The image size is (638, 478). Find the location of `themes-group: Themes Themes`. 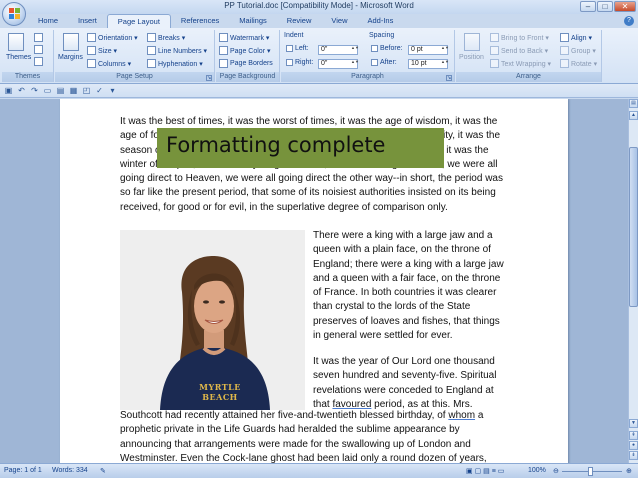

themes-group: Themes Themes is located at coordinates (28, 56).